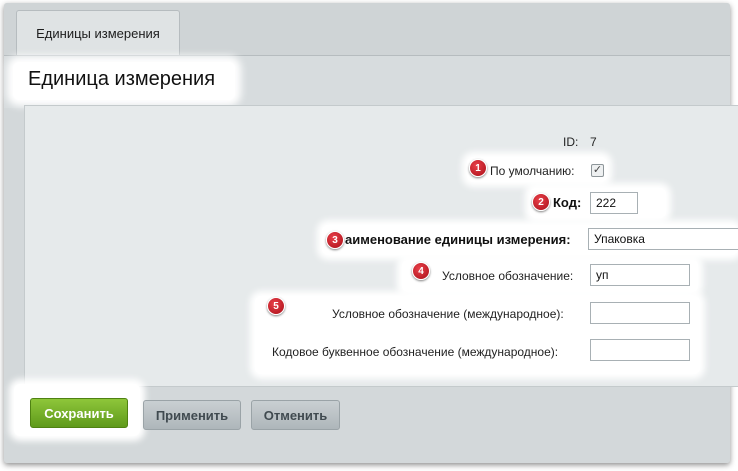  I want to click on symbol-label: Условное обозначение:, so click(508, 276).